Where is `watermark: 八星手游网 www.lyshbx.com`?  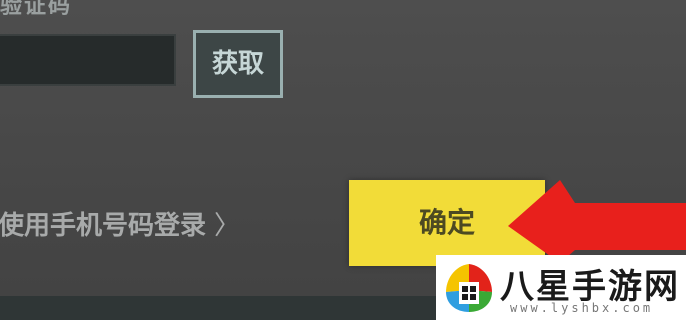 watermark: 八星手游网 www.lyshbx.com is located at coordinates (561, 287).